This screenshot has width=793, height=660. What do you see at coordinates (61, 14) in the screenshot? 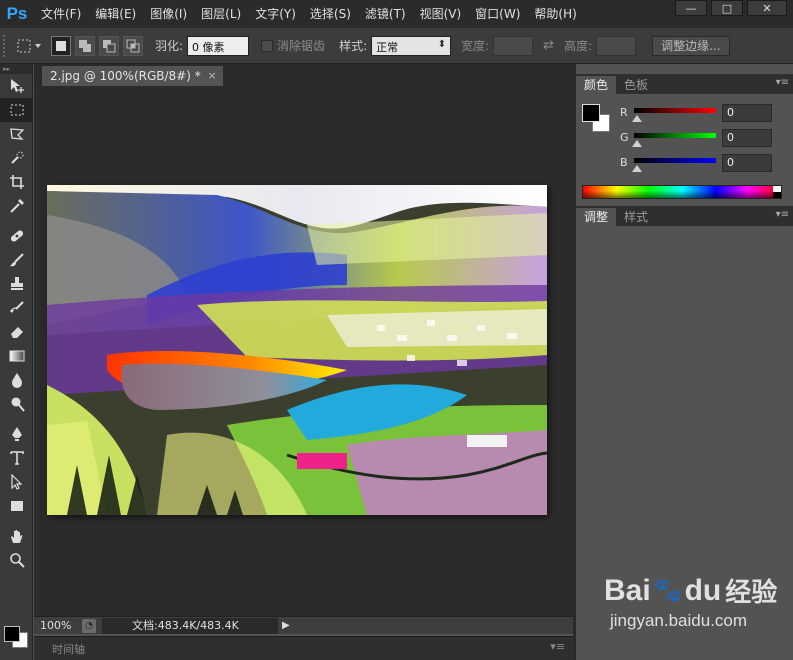
I see `menu-file: 文件(F)` at bounding box center [61, 14].